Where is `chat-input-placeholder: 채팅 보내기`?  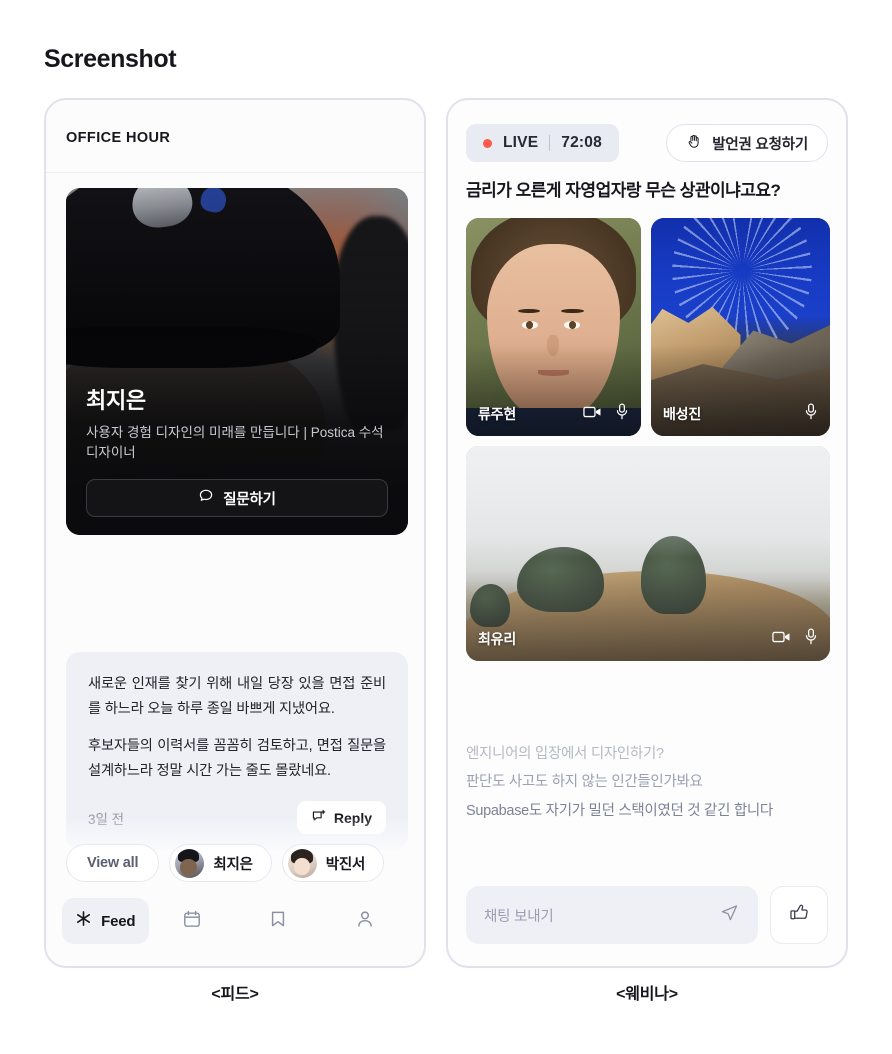
chat-input-placeholder: 채팅 보내기 is located at coordinates (519, 916).